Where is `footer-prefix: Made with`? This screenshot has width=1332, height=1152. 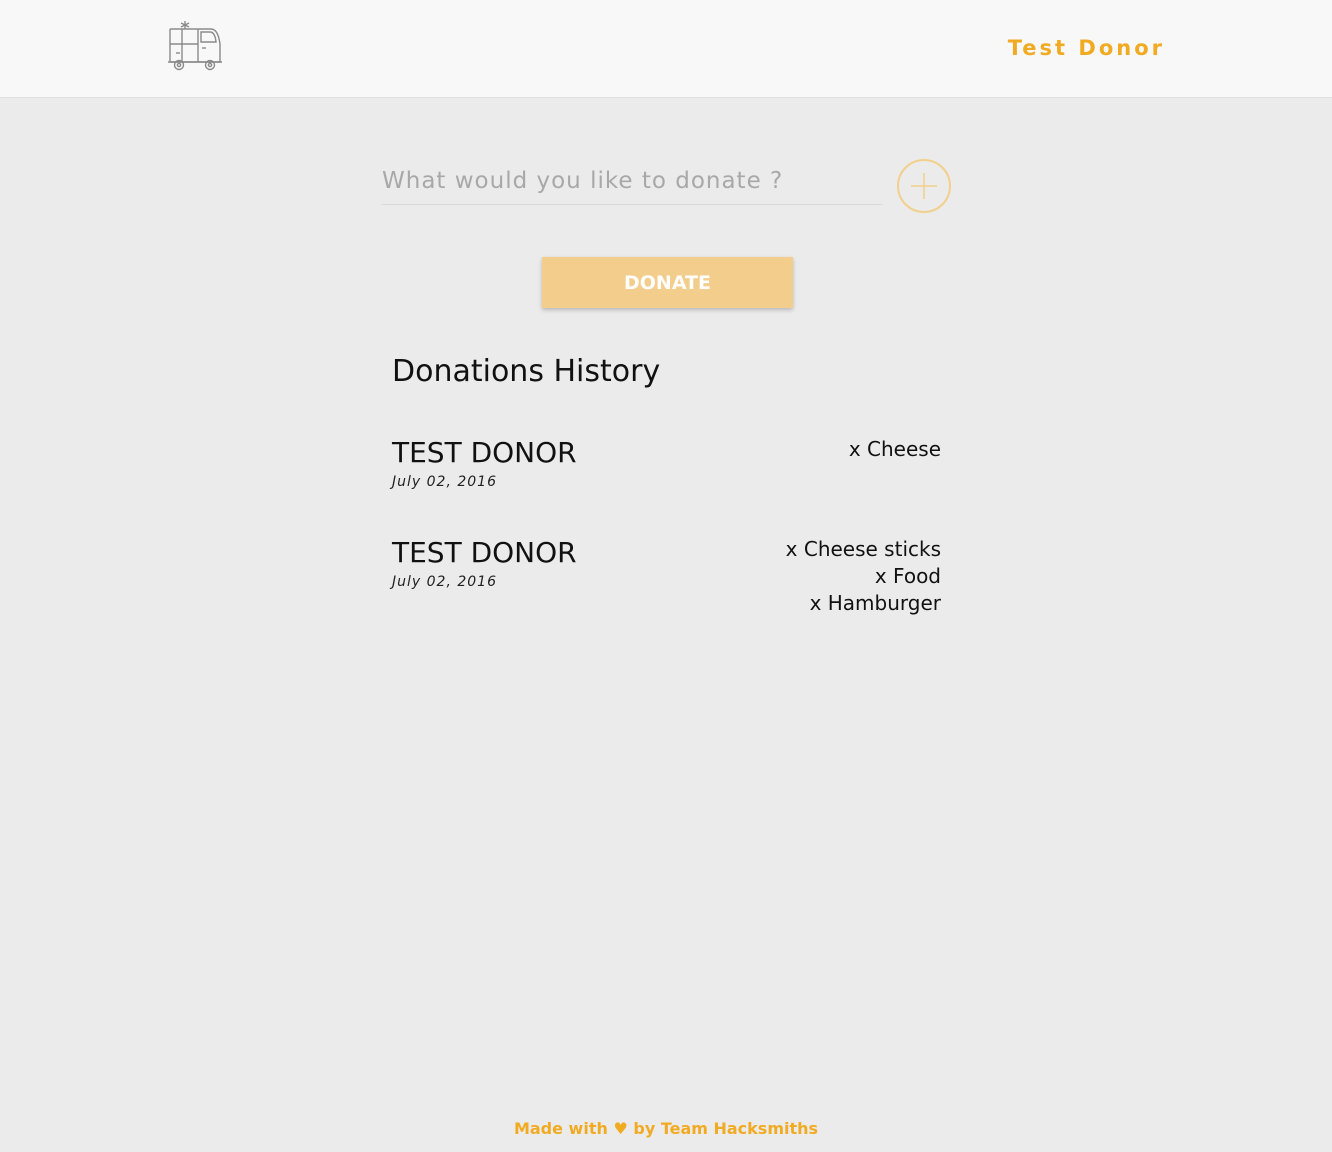 footer-prefix: Made with is located at coordinates (560, 1128).